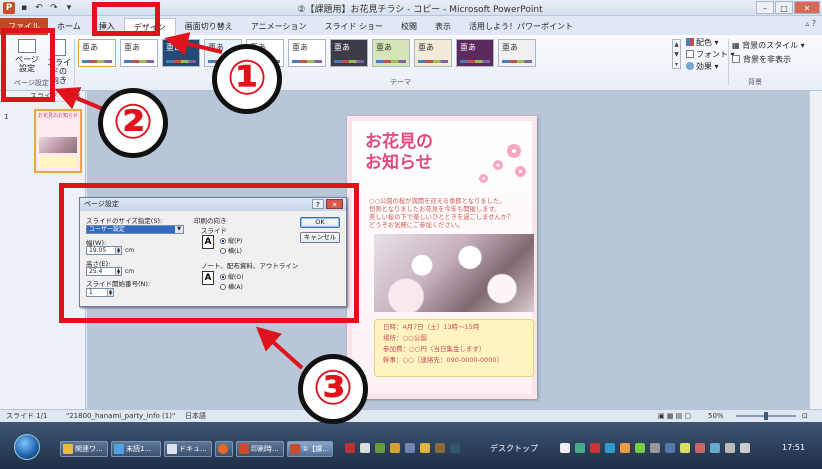  I want to click on taskbar-item, so click(224, 449).